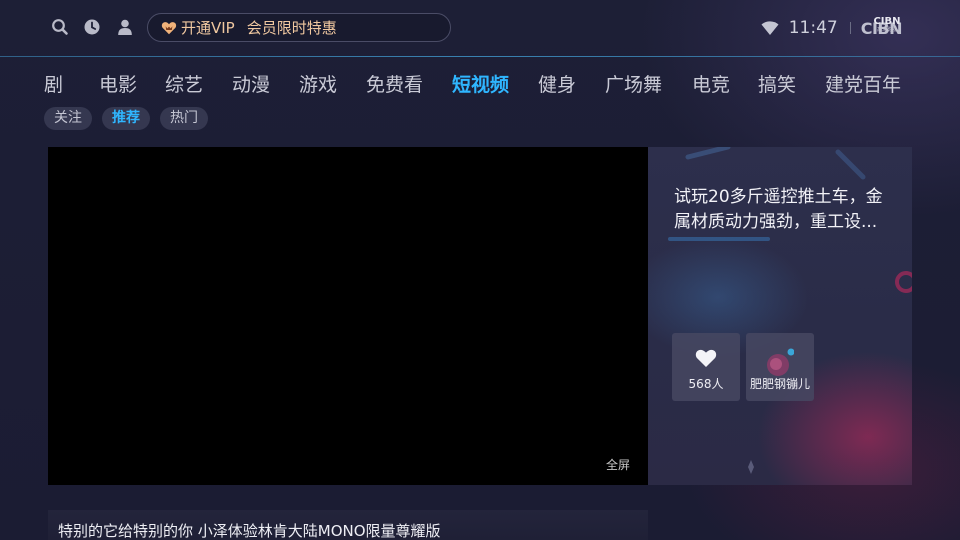  I want to click on author-button: 肥肥钢镚儿, so click(780, 367).